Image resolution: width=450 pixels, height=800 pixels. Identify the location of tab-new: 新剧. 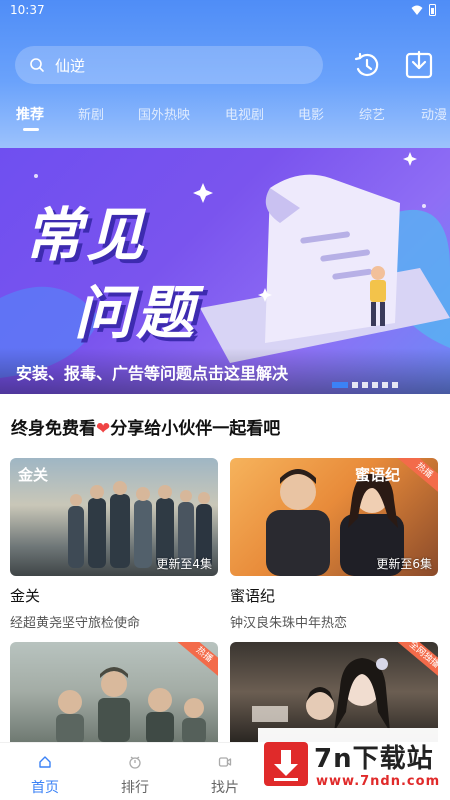
(91, 113).